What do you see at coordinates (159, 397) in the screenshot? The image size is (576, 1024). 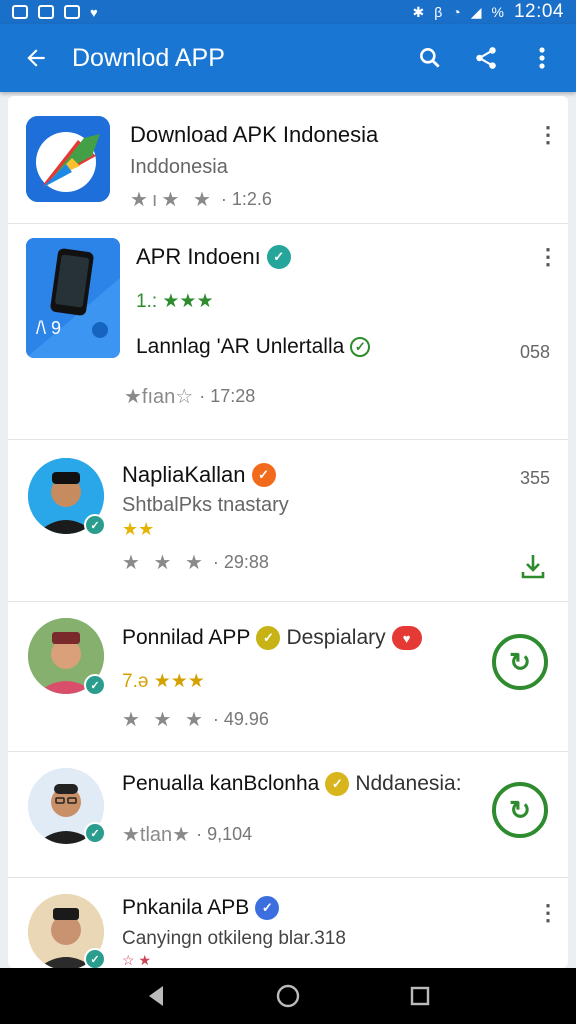 I see `rating-stars: ★fıan☆` at bounding box center [159, 397].